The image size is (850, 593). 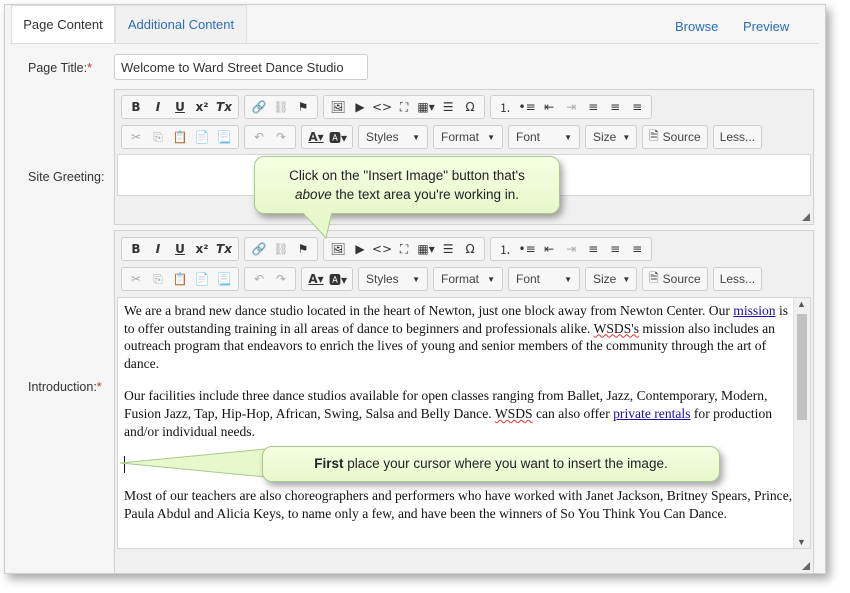 I want to click on required-marker: *, so click(x=89, y=68).